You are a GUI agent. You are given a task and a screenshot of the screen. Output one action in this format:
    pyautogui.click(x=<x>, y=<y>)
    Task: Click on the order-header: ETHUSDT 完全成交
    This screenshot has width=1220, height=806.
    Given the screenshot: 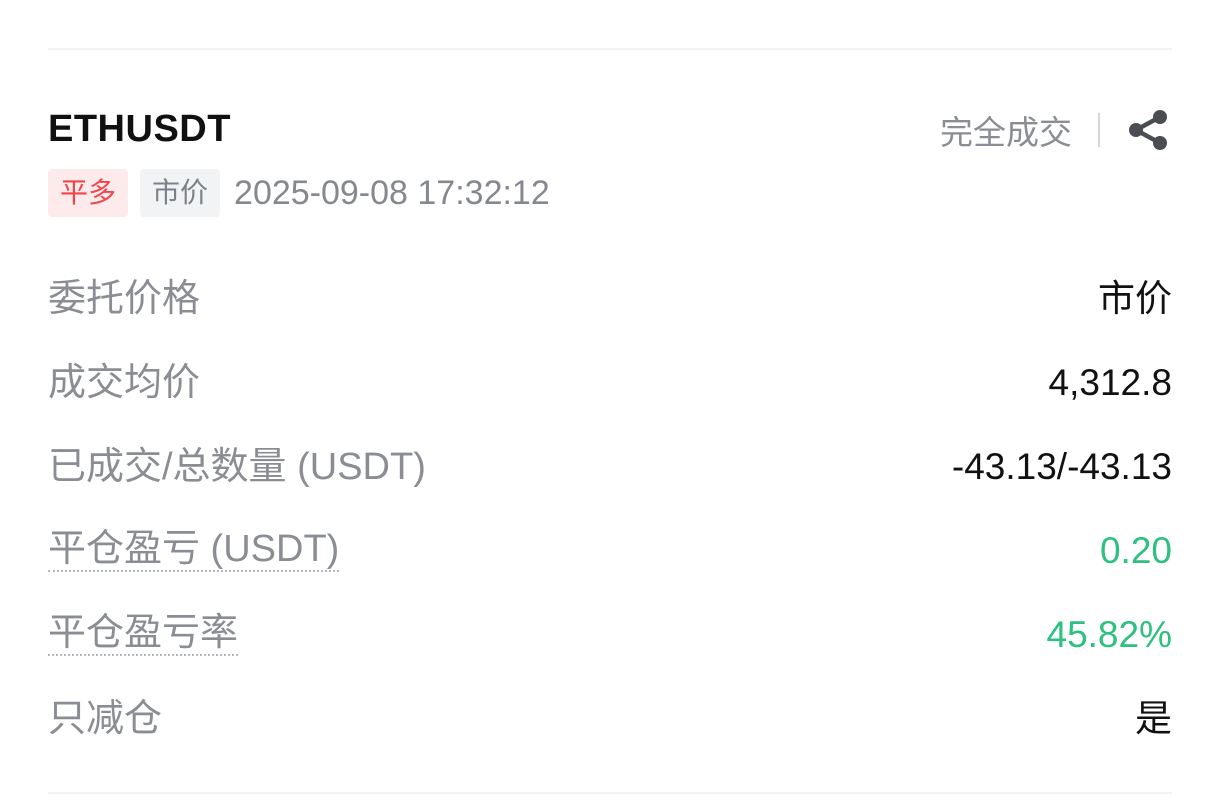 What is the action you would take?
    pyautogui.click(x=610, y=130)
    